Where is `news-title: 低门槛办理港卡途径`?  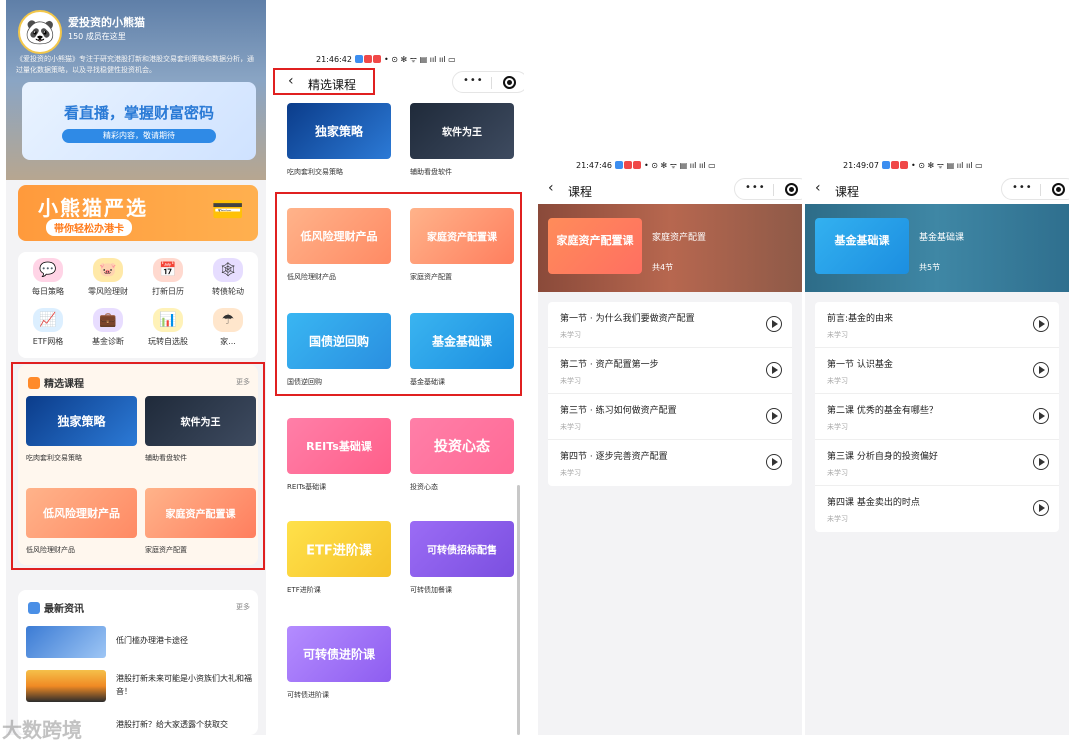 news-title: 低门槛办理港卡途径 is located at coordinates (152, 640).